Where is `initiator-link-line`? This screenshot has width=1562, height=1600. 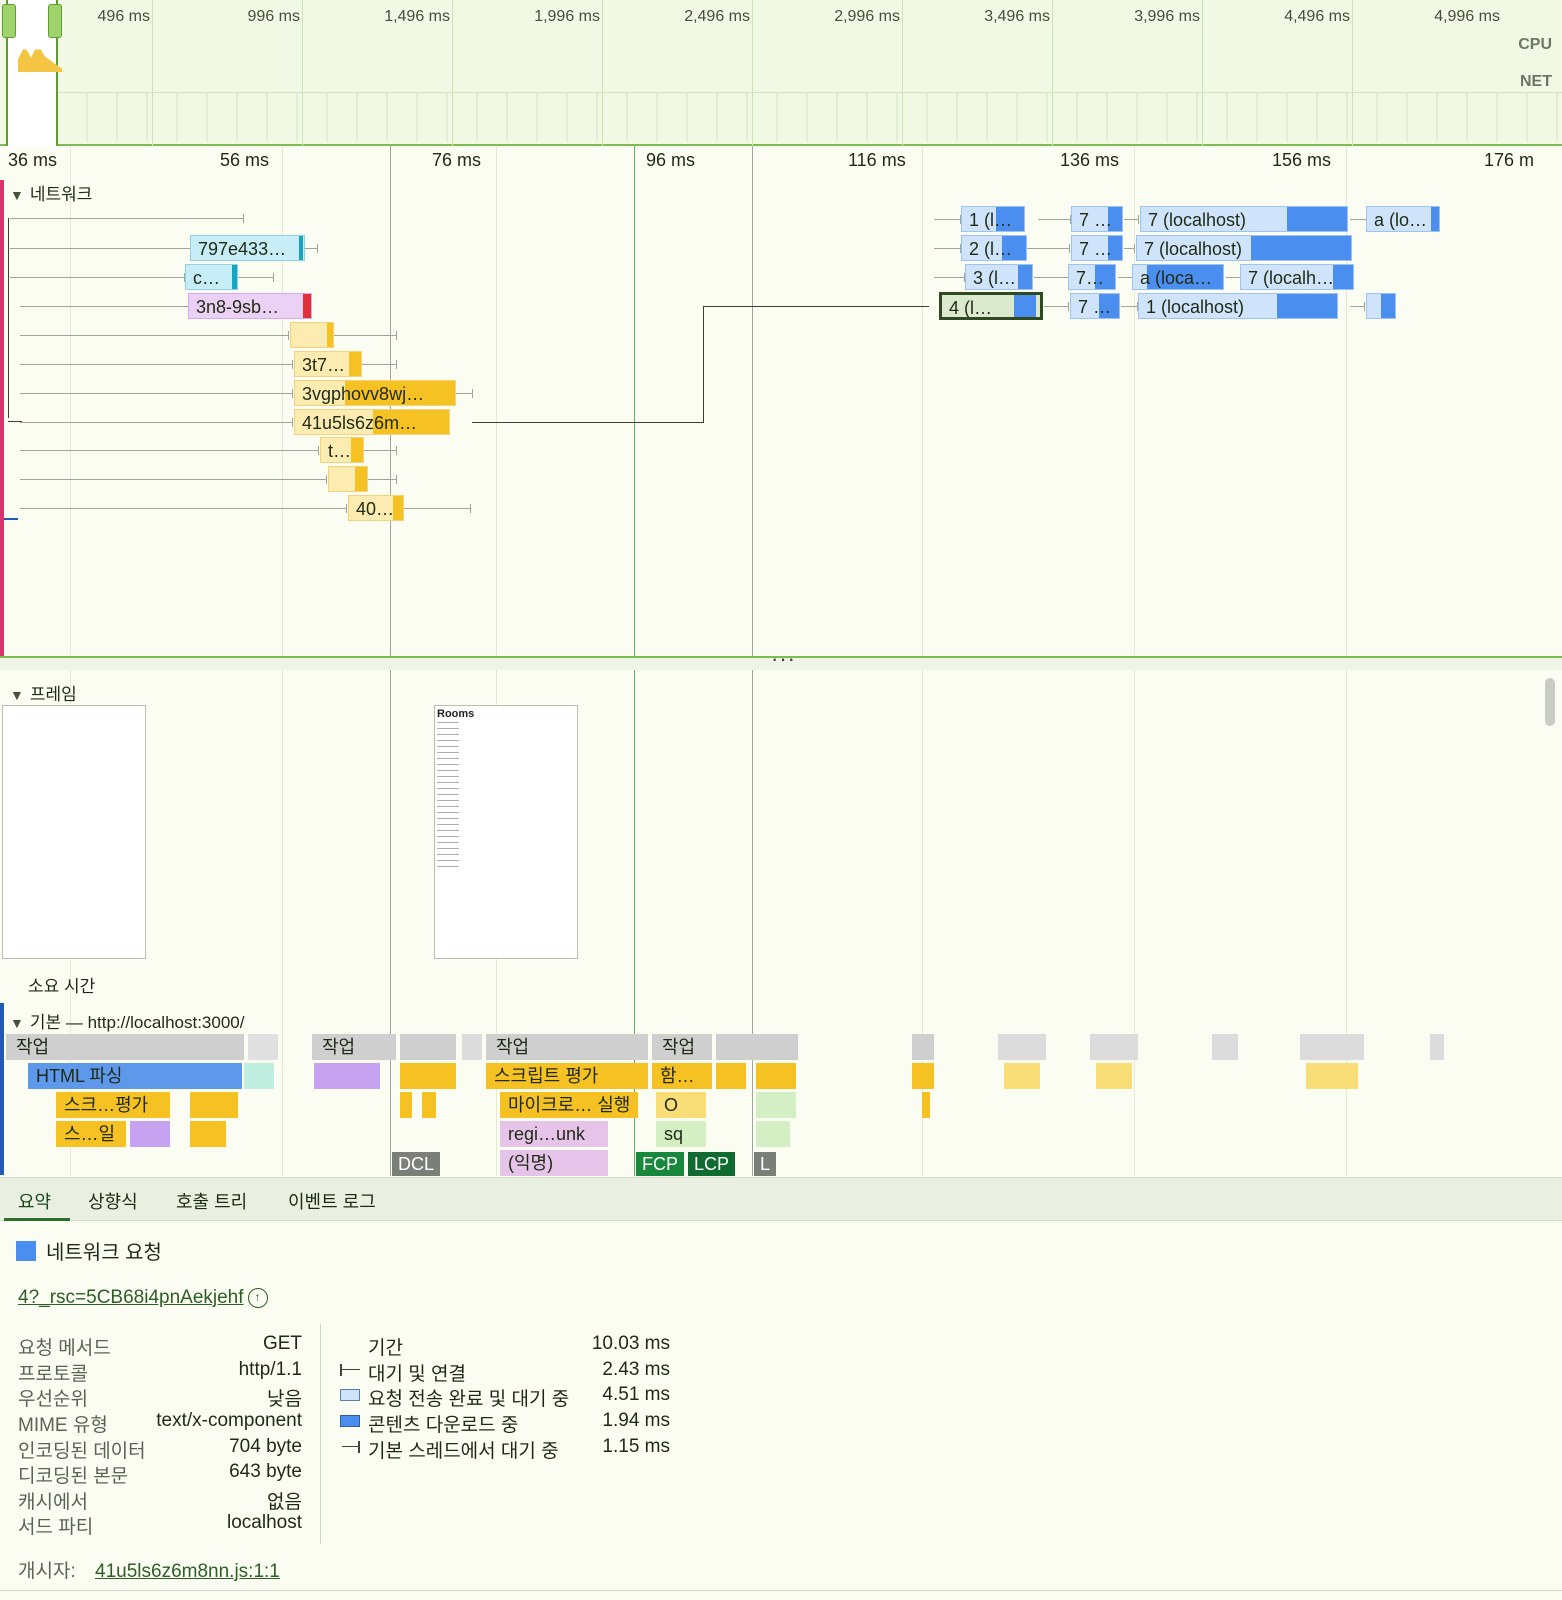 initiator-link-line is located at coordinates (816, 306).